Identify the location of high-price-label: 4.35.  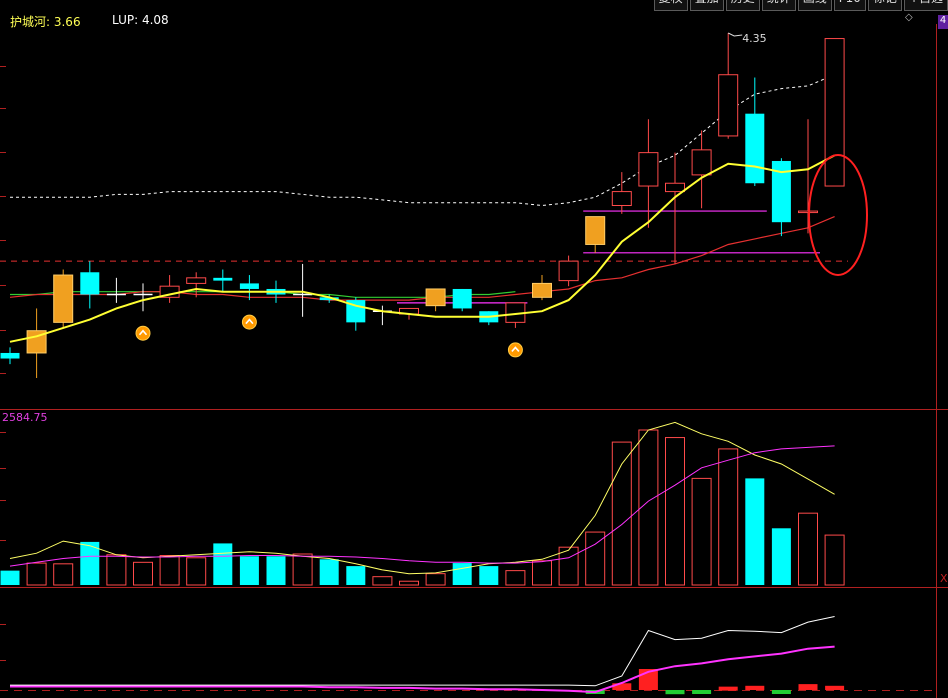
(754, 38).